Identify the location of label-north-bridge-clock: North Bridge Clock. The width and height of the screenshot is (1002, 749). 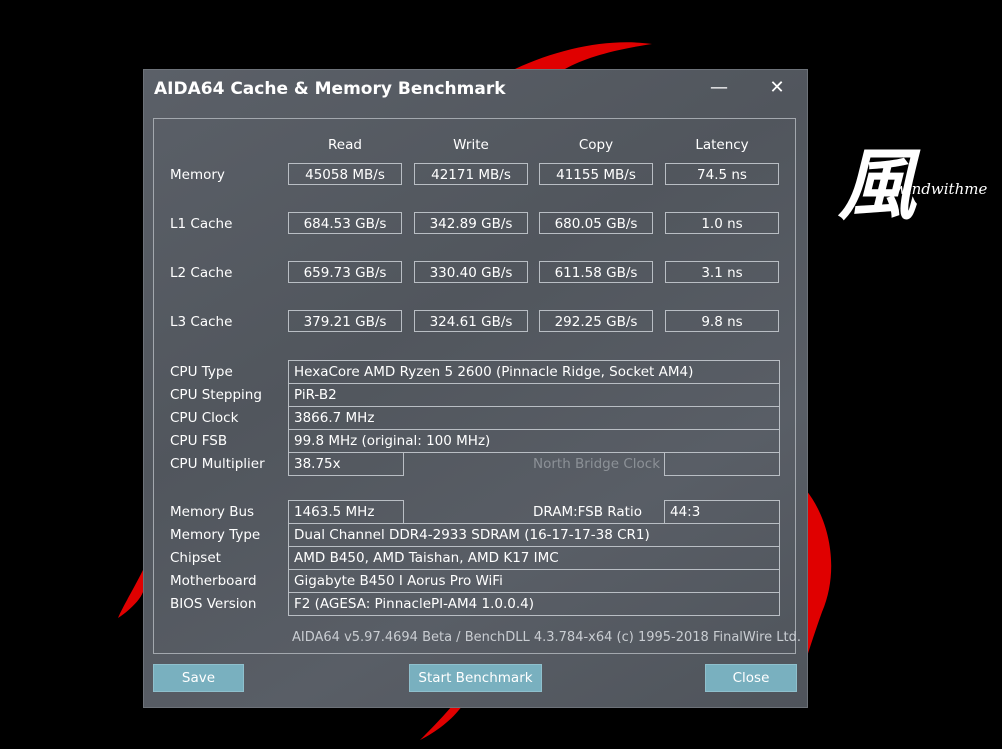
(597, 464).